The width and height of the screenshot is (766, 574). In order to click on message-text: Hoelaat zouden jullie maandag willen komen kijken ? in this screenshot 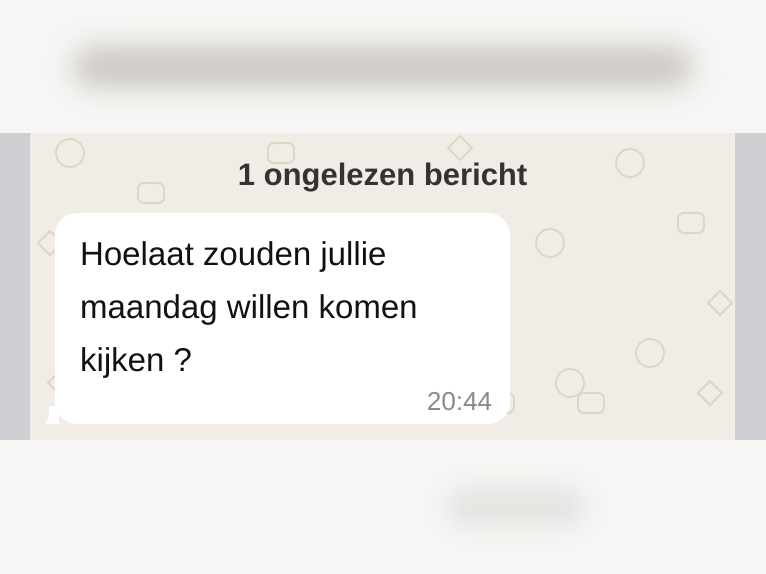, I will do `click(249, 307)`.